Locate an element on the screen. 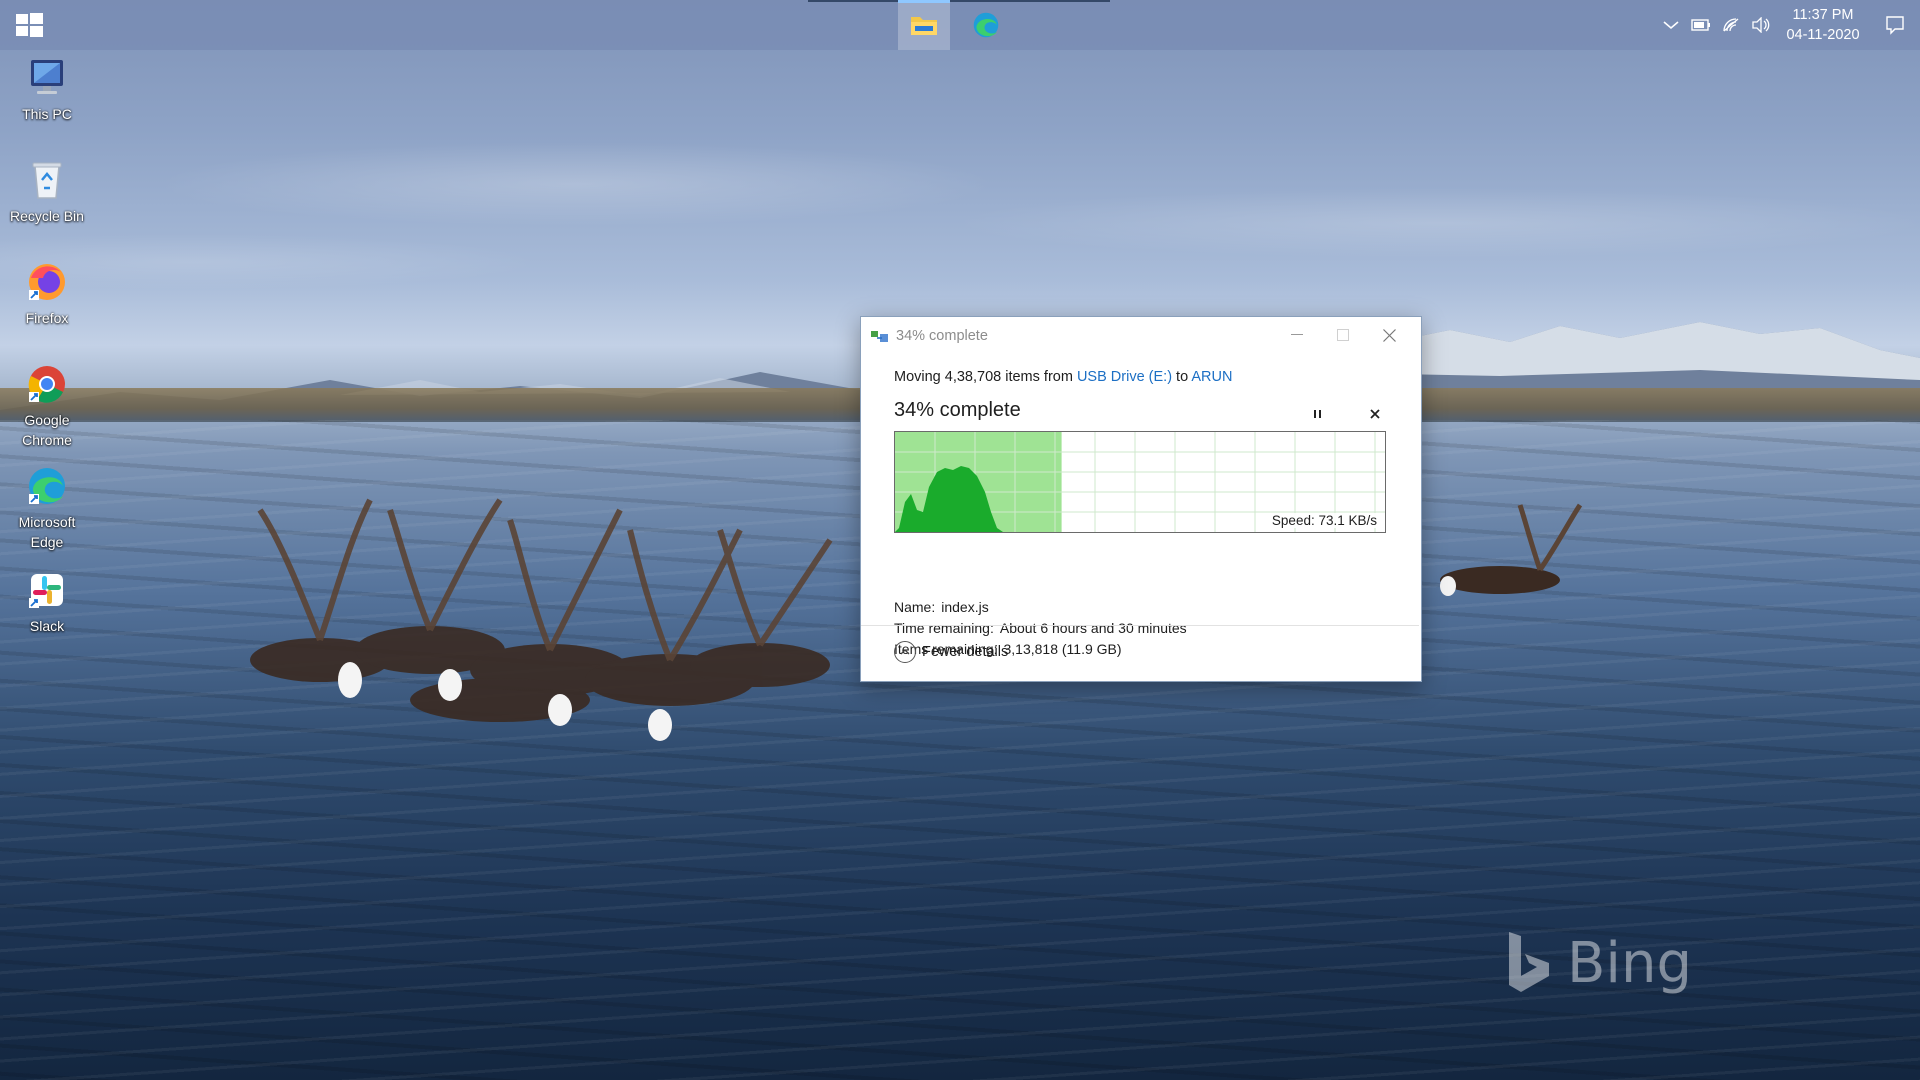 The width and height of the screenshot is (1920, 1080). volume-icon is located at coordinates (1761, 25).